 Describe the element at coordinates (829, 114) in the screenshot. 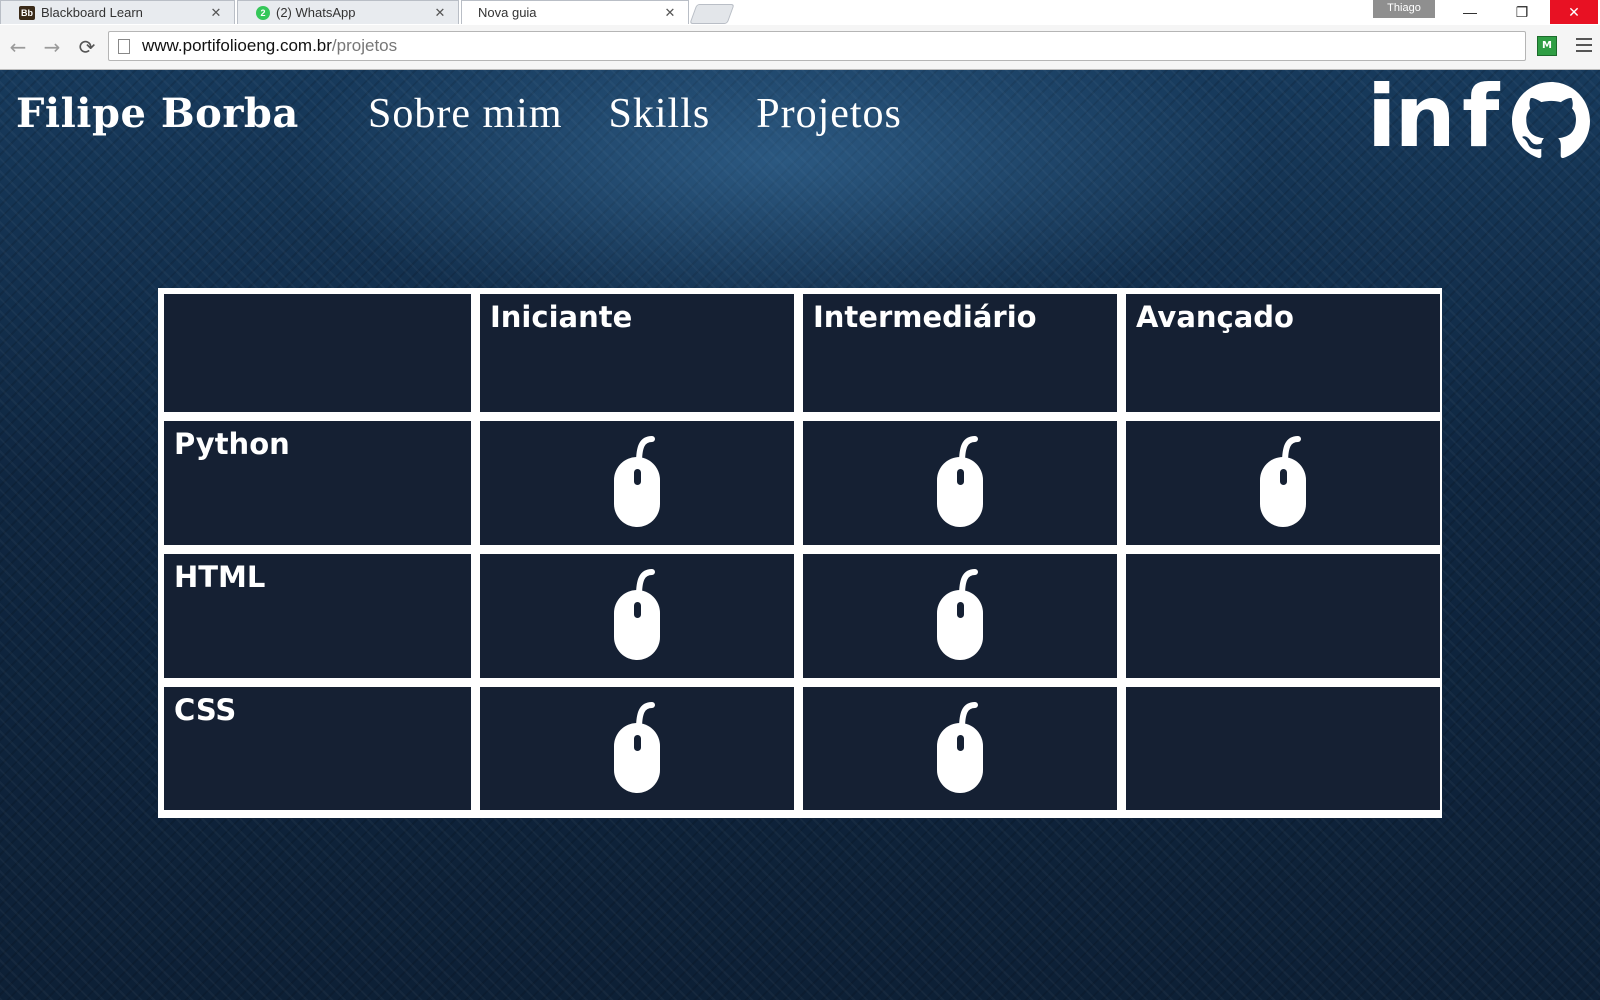

I see `nav-projetos: Projetos` at that location.